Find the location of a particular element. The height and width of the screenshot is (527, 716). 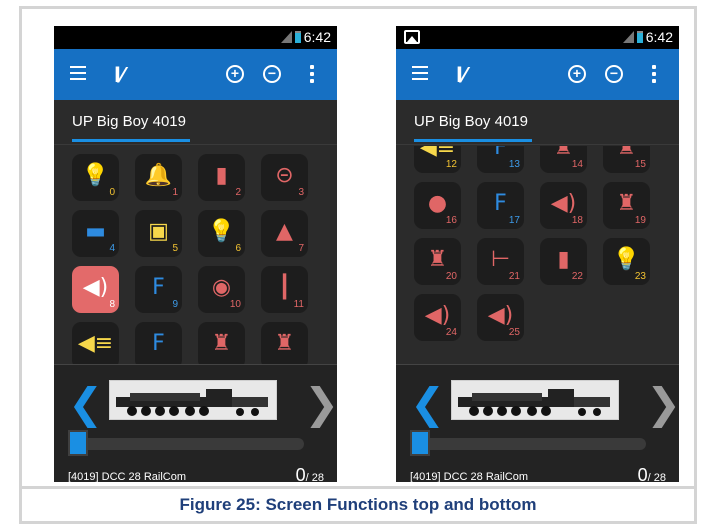

function-button-0: 💡 0 is located at coordinates (95, 177).